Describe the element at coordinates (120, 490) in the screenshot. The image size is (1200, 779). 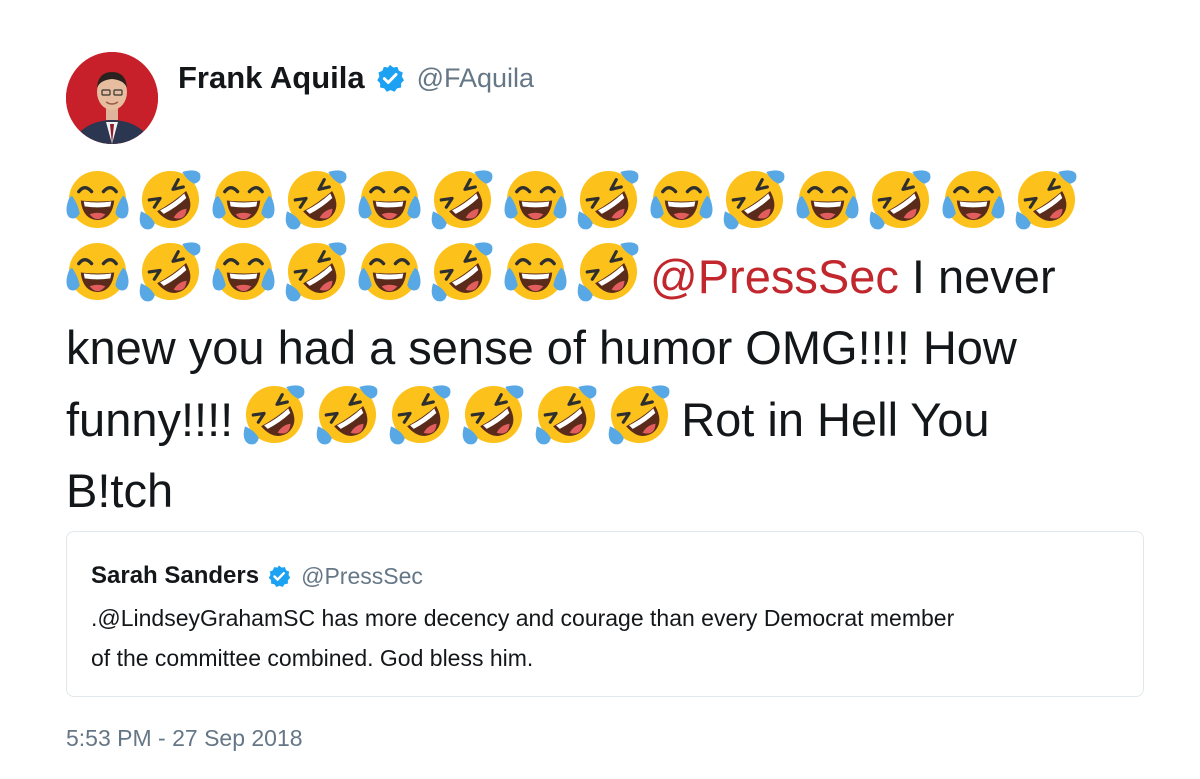
I see `tweet-text-segment: B!tch` at that location.